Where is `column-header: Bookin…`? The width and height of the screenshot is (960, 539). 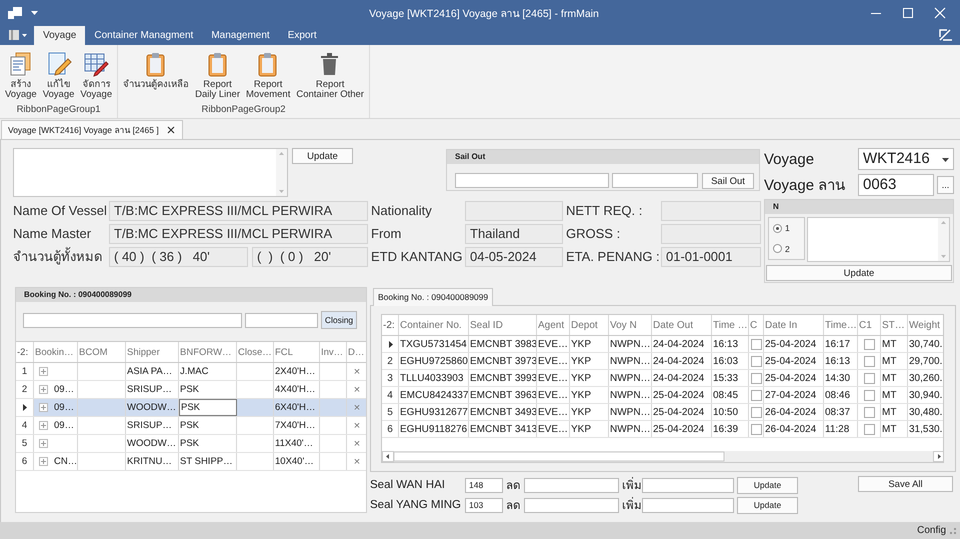
column-header: Bookin… is located at coordinates (56, 352).